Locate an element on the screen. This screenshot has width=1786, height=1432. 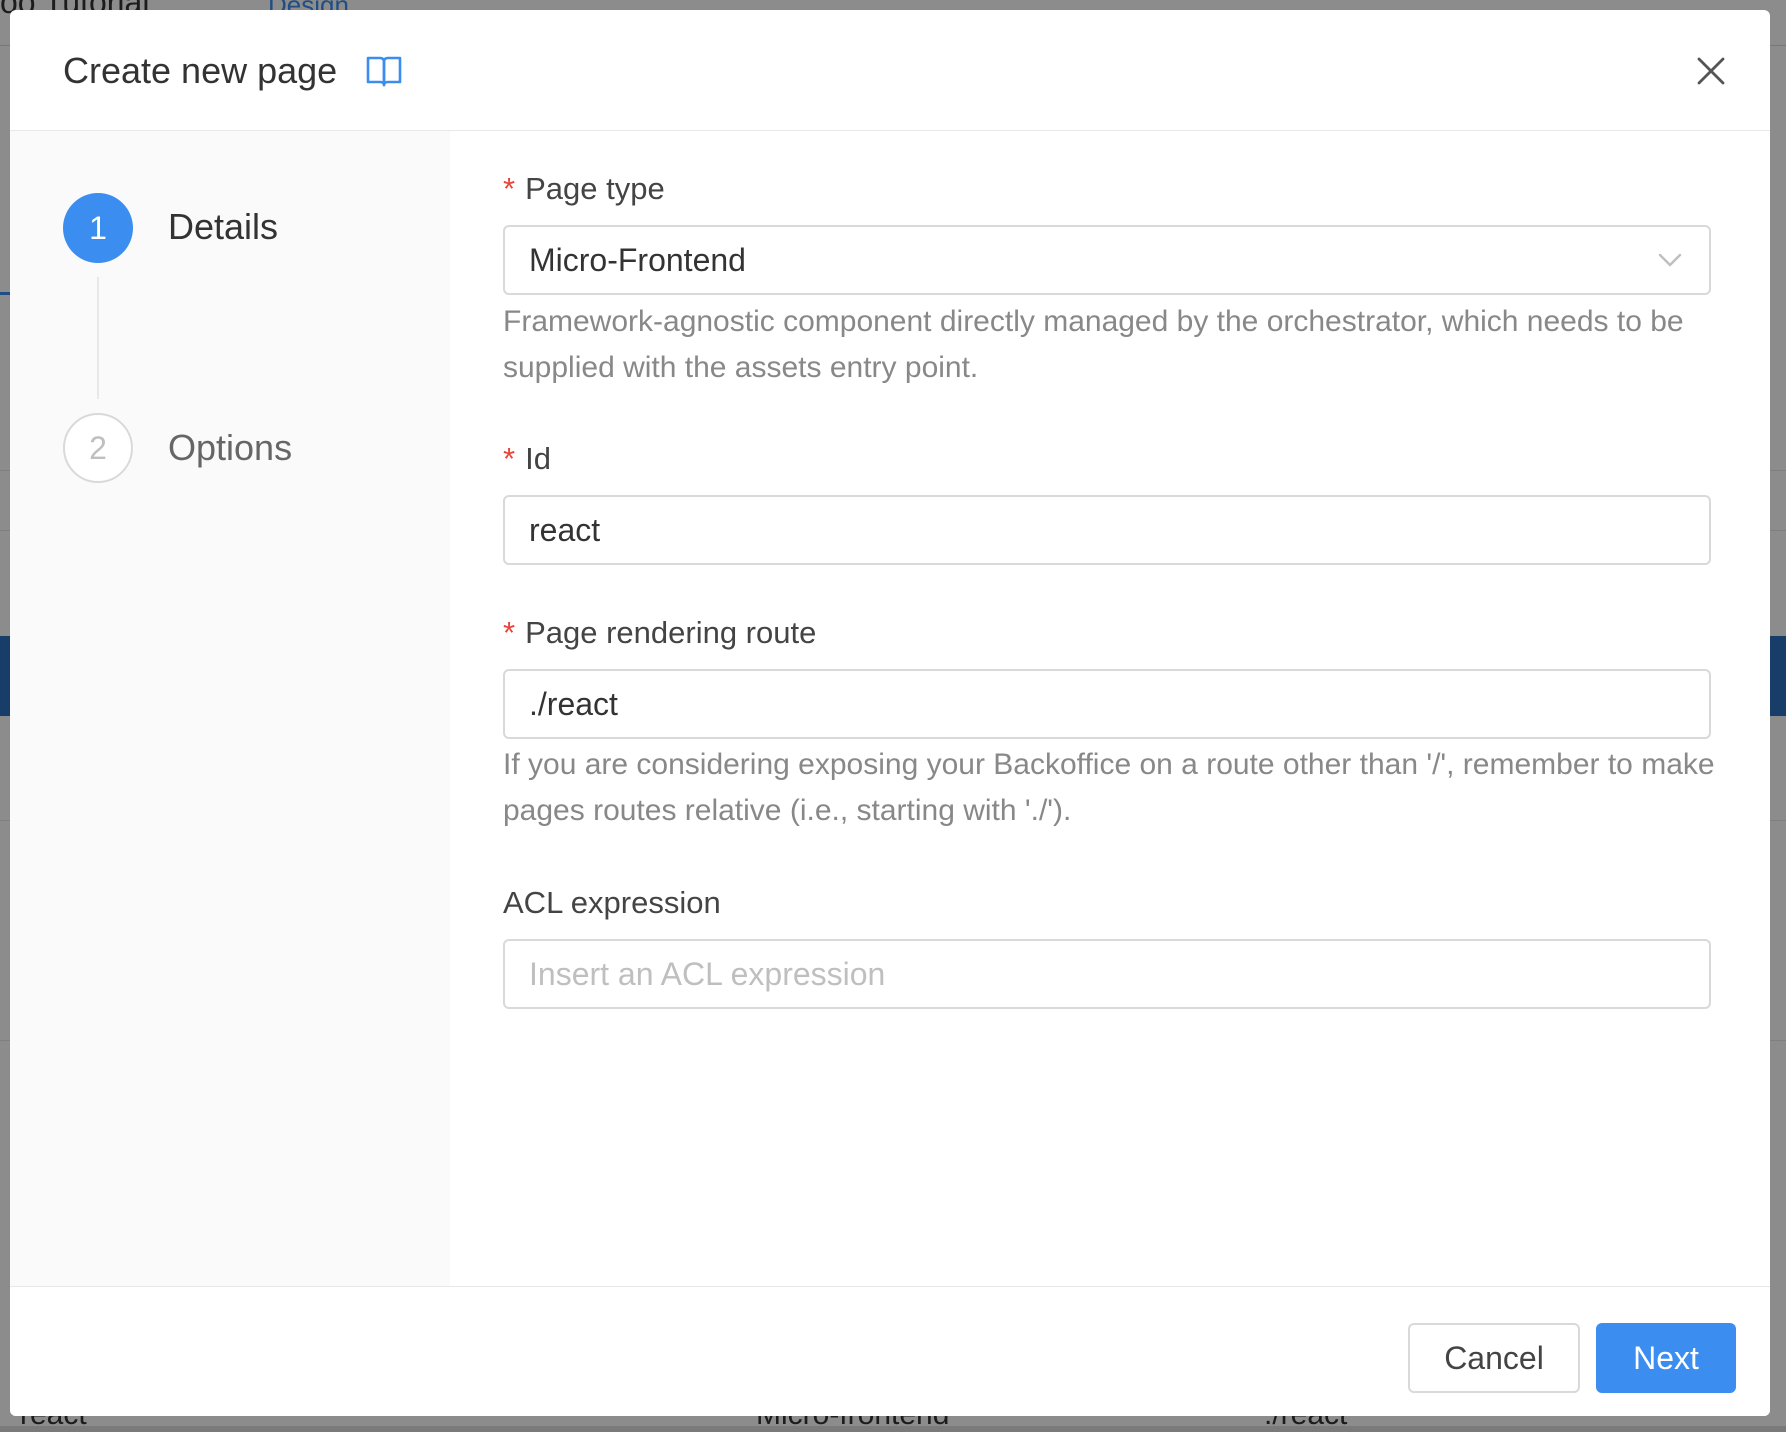
next-button: Next is located at coordinates (1666, 1358).